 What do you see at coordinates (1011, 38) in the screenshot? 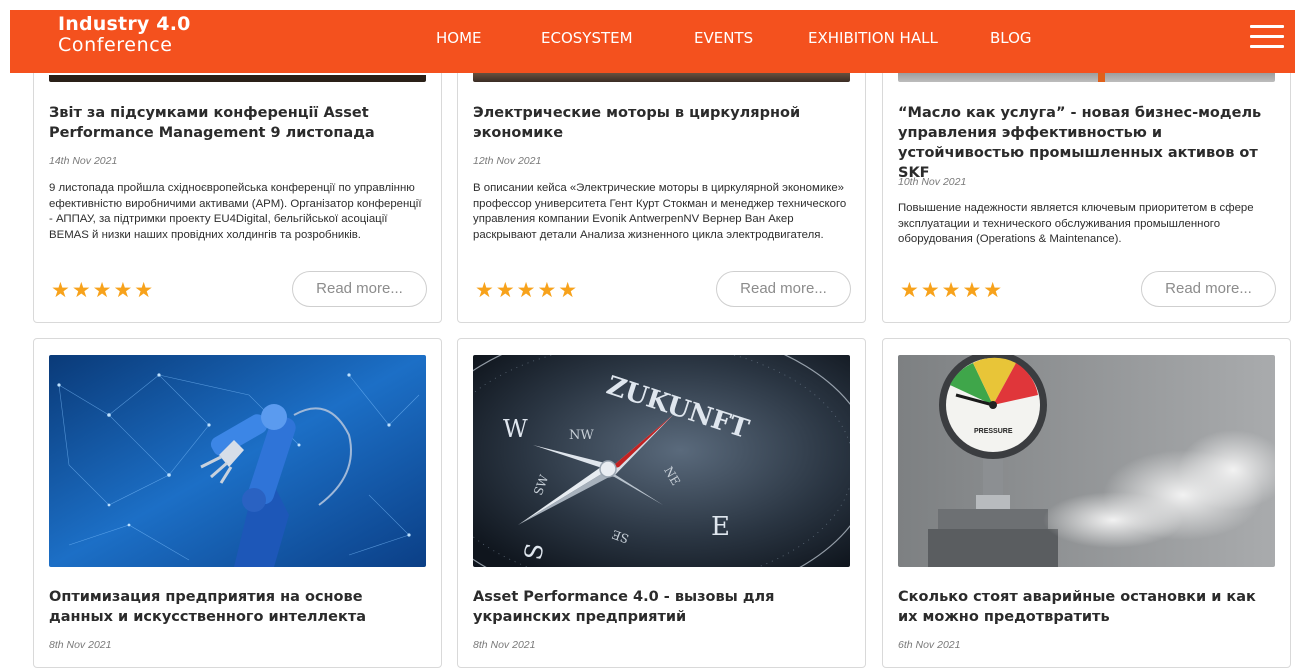
I see `nav-blog: BLOG` at bounding box center [1011, 38].